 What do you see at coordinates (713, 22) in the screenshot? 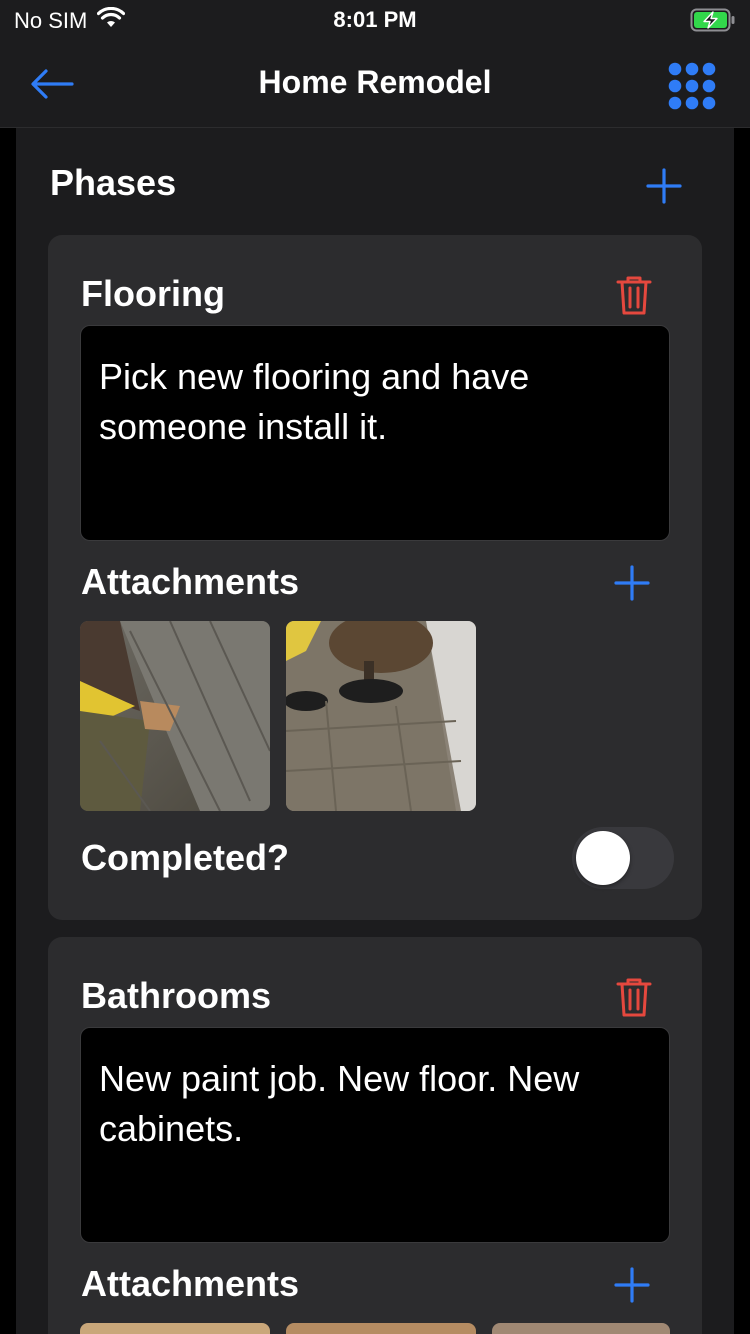
I see `battery-charging-icon` at bounding box center [713, 22].